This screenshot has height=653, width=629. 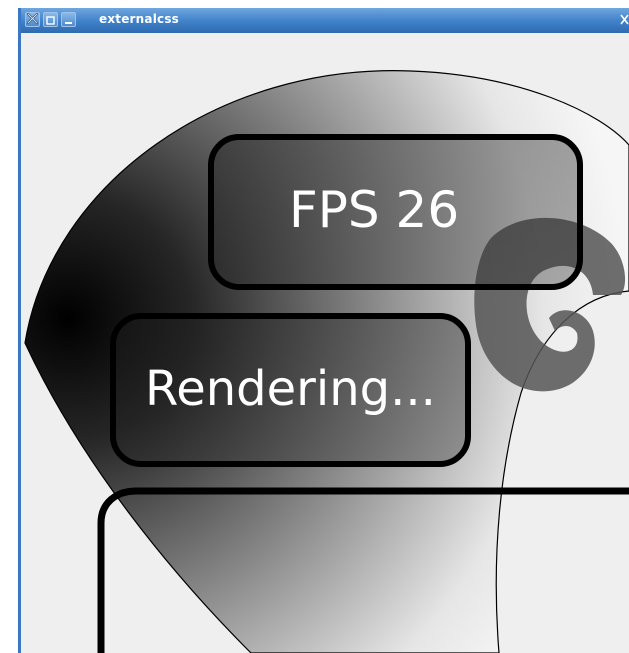 What do you see at coordinates (325, 20) in the screenshot?
I see `titlebar: externalcss` at bounding box center [325, 20].